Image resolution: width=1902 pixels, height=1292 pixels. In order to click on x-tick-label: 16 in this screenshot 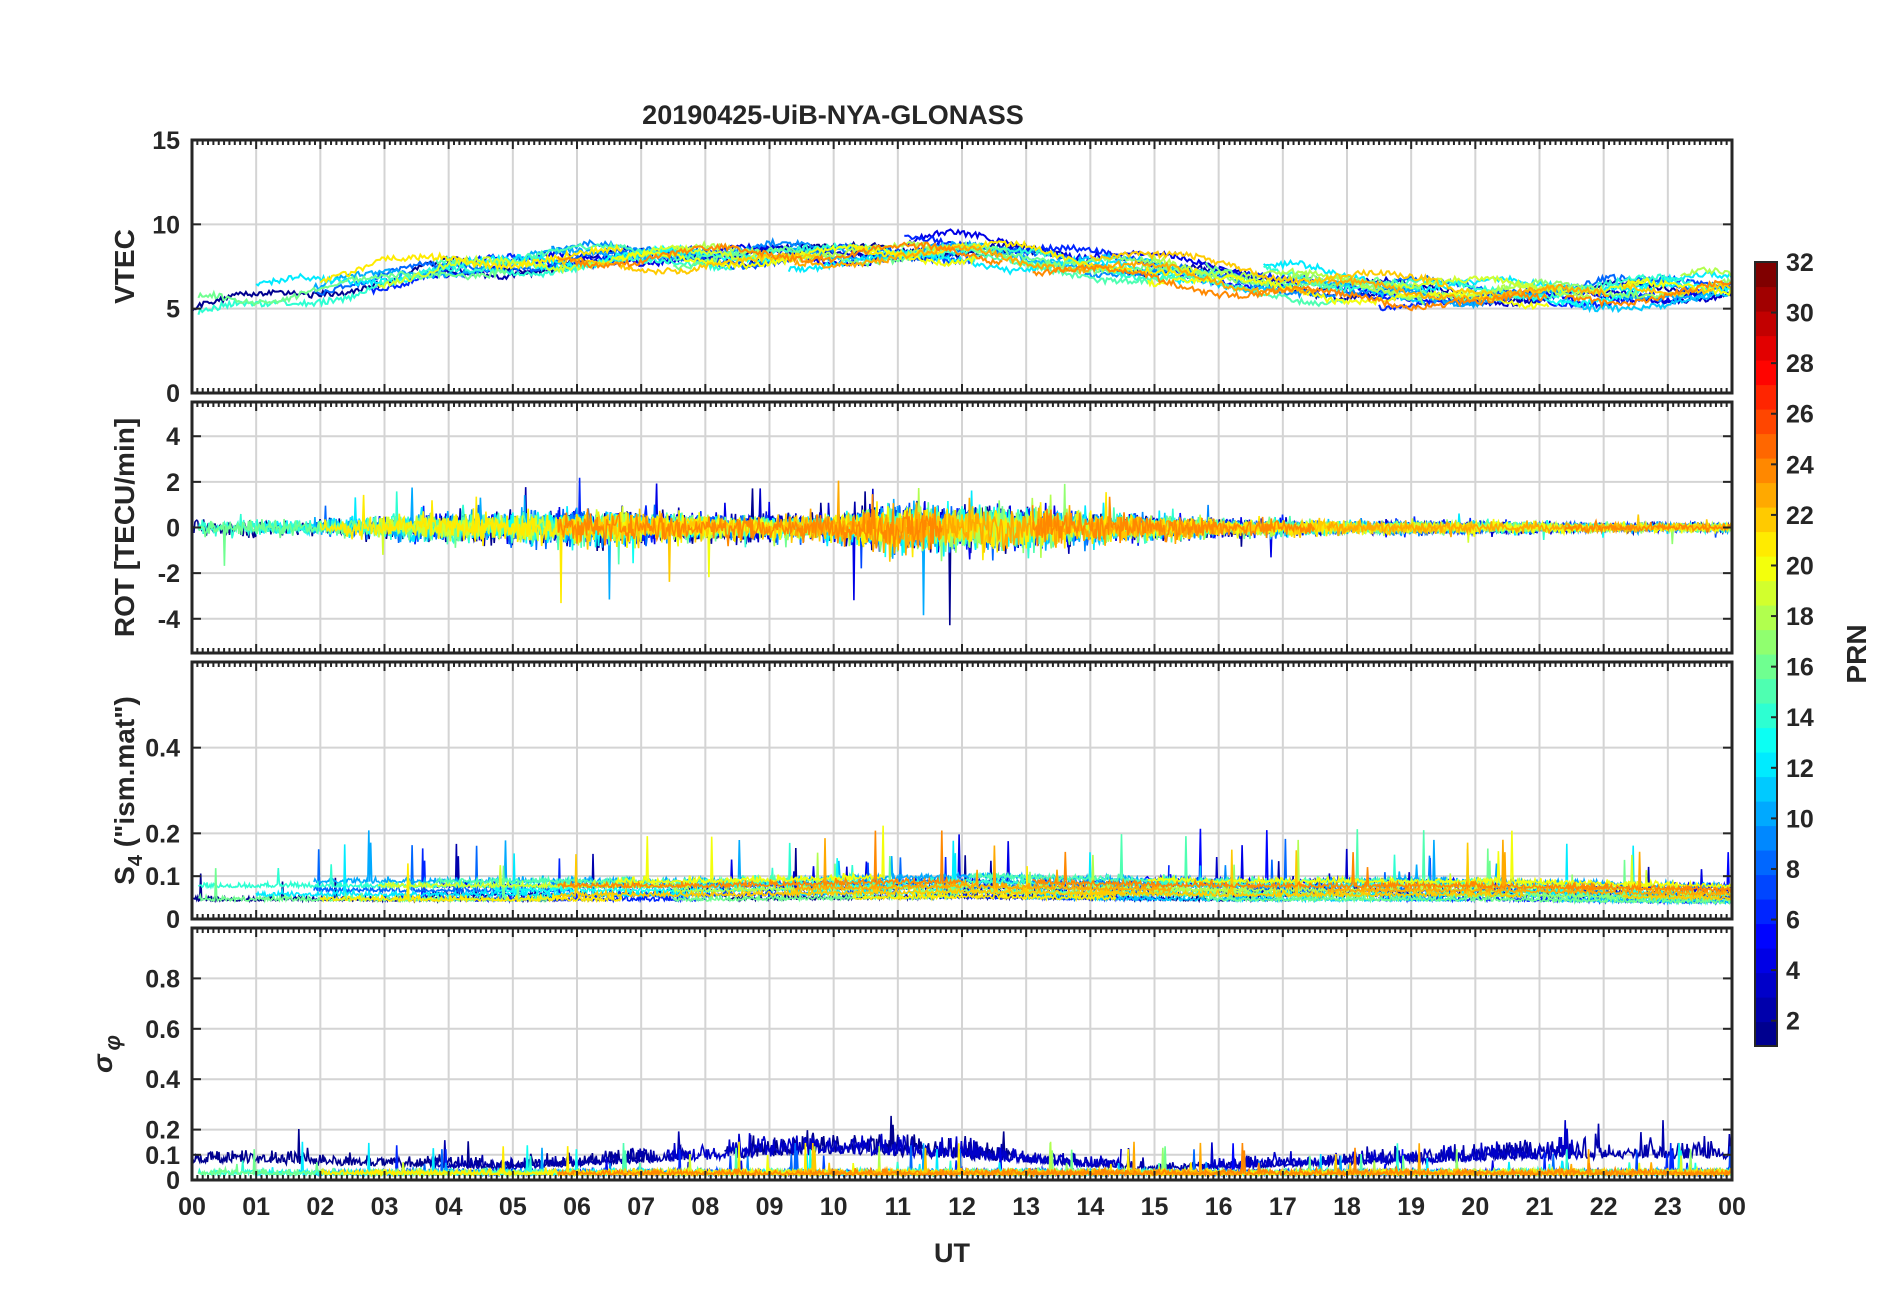, I will do `click(1219, 1207)`.